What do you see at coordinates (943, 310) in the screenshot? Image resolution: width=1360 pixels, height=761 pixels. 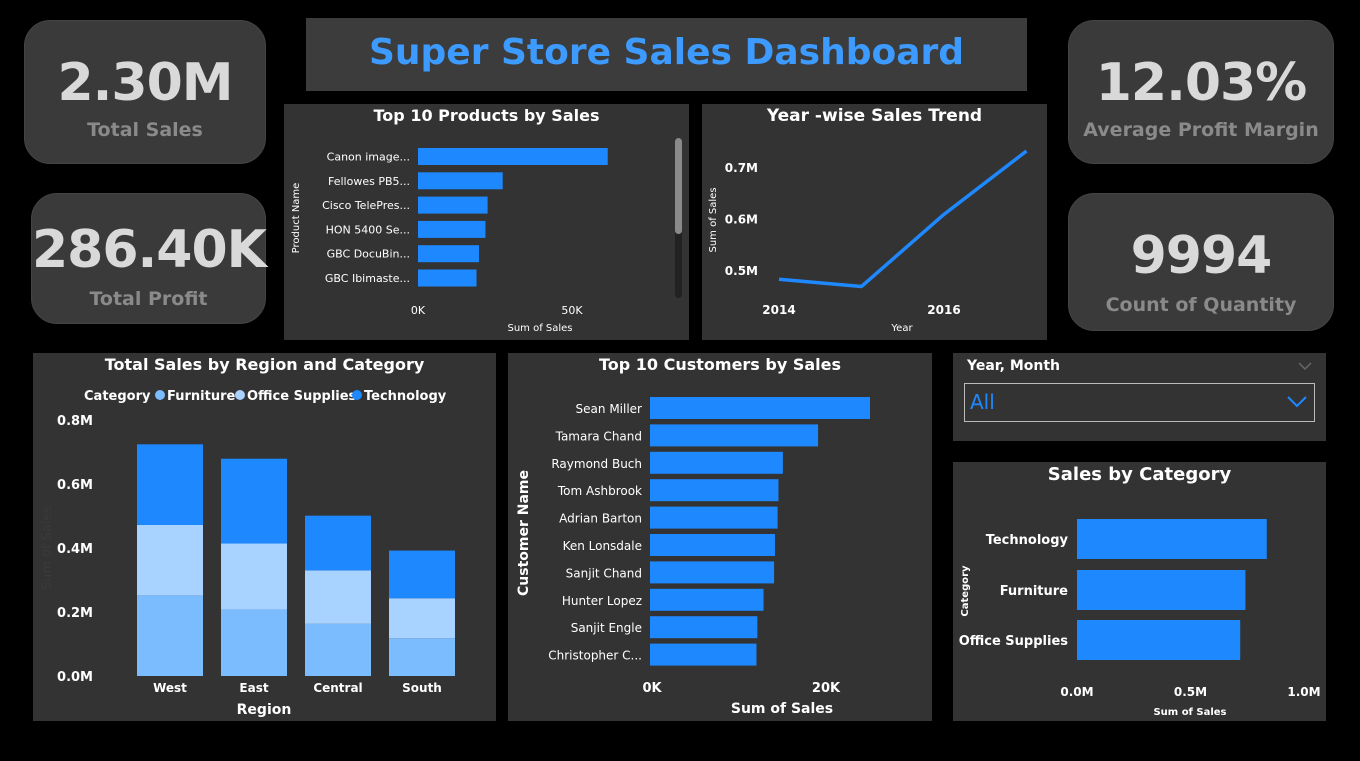 I see `x-tick-label: 2016` at bounding box center [943, 310].